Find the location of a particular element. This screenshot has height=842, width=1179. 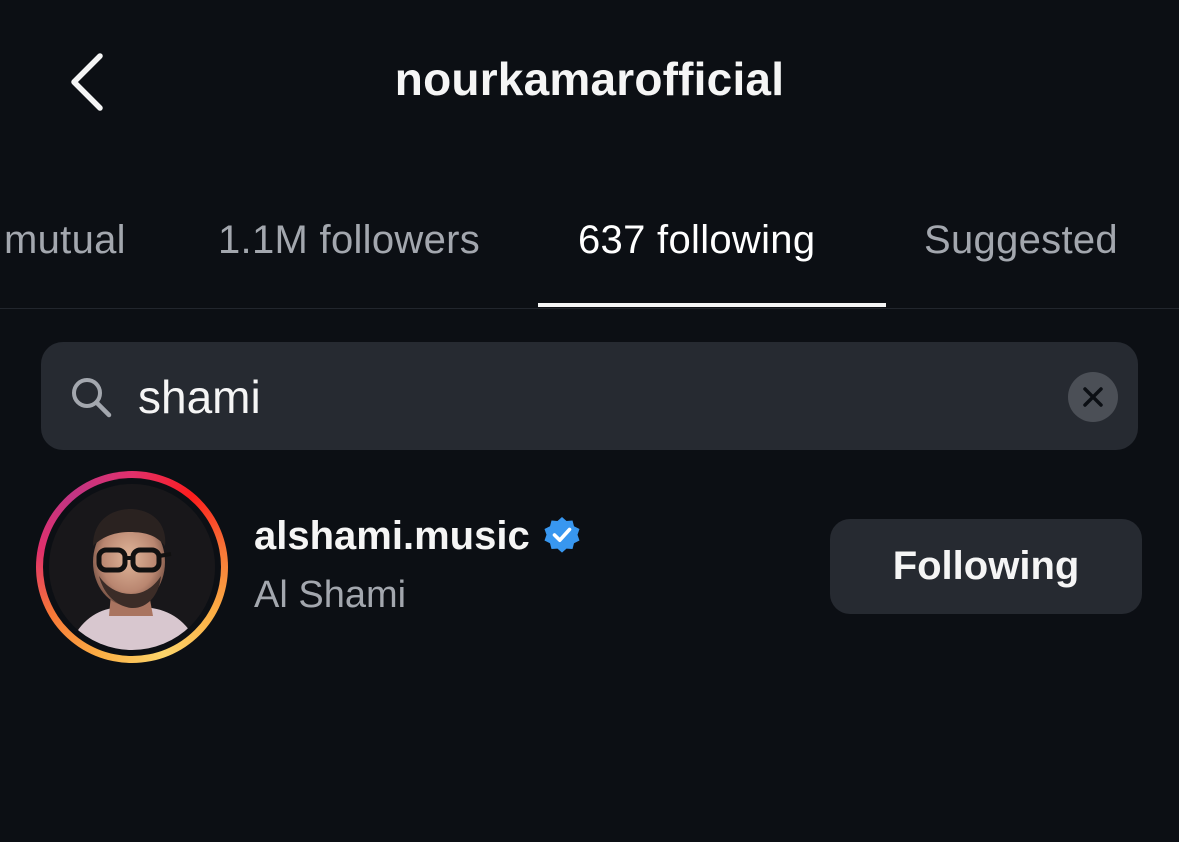

clear-search-button is located at coordinates (1093, 397).